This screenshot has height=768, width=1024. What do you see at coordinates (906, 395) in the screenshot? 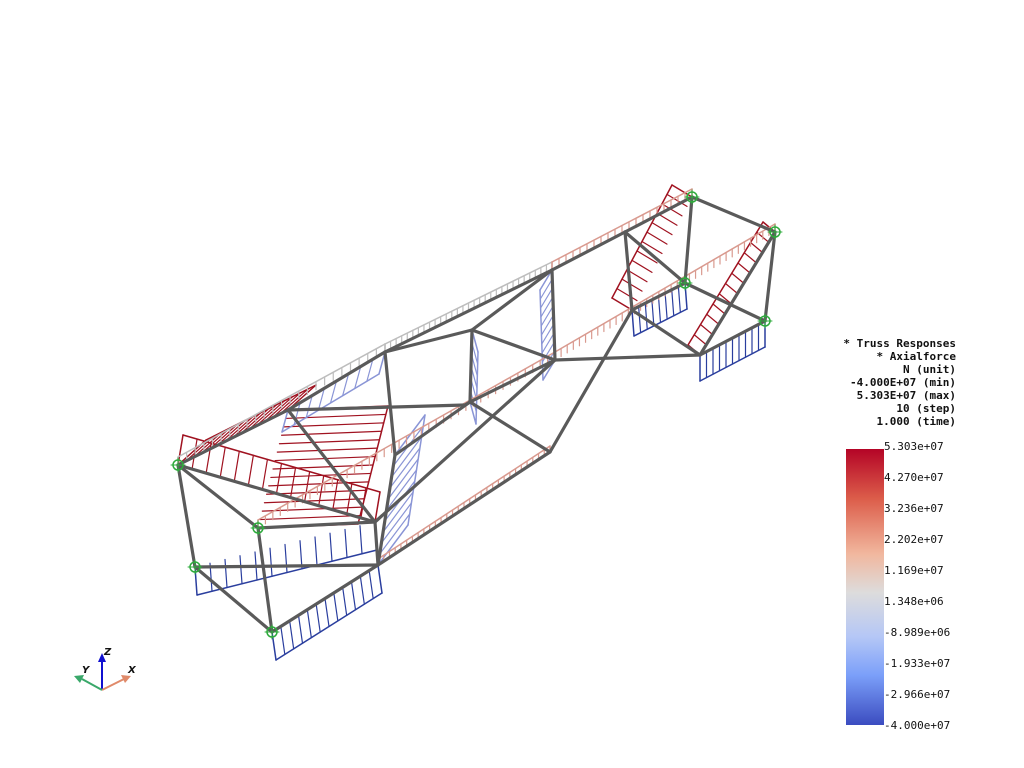
I see `info-max: 5.303E+07 (max)` at bounding box center [906, 395].